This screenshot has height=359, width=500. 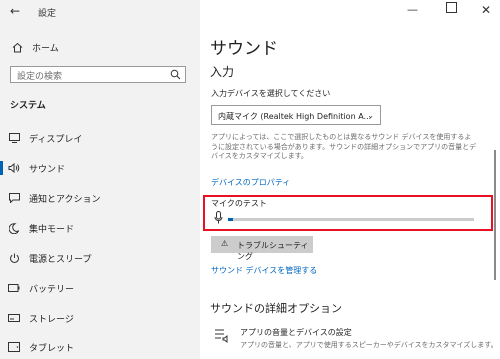 What do you see at coordinates (17, 47) in the screenshot?
I see `home-icon` at bounding box center [17, 47].